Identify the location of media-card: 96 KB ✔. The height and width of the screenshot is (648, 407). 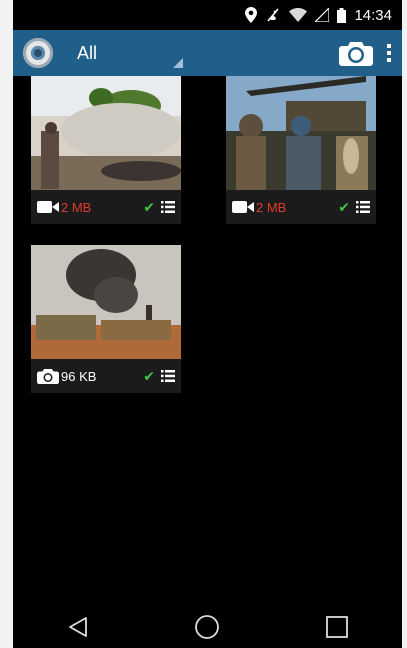
(106, 319).